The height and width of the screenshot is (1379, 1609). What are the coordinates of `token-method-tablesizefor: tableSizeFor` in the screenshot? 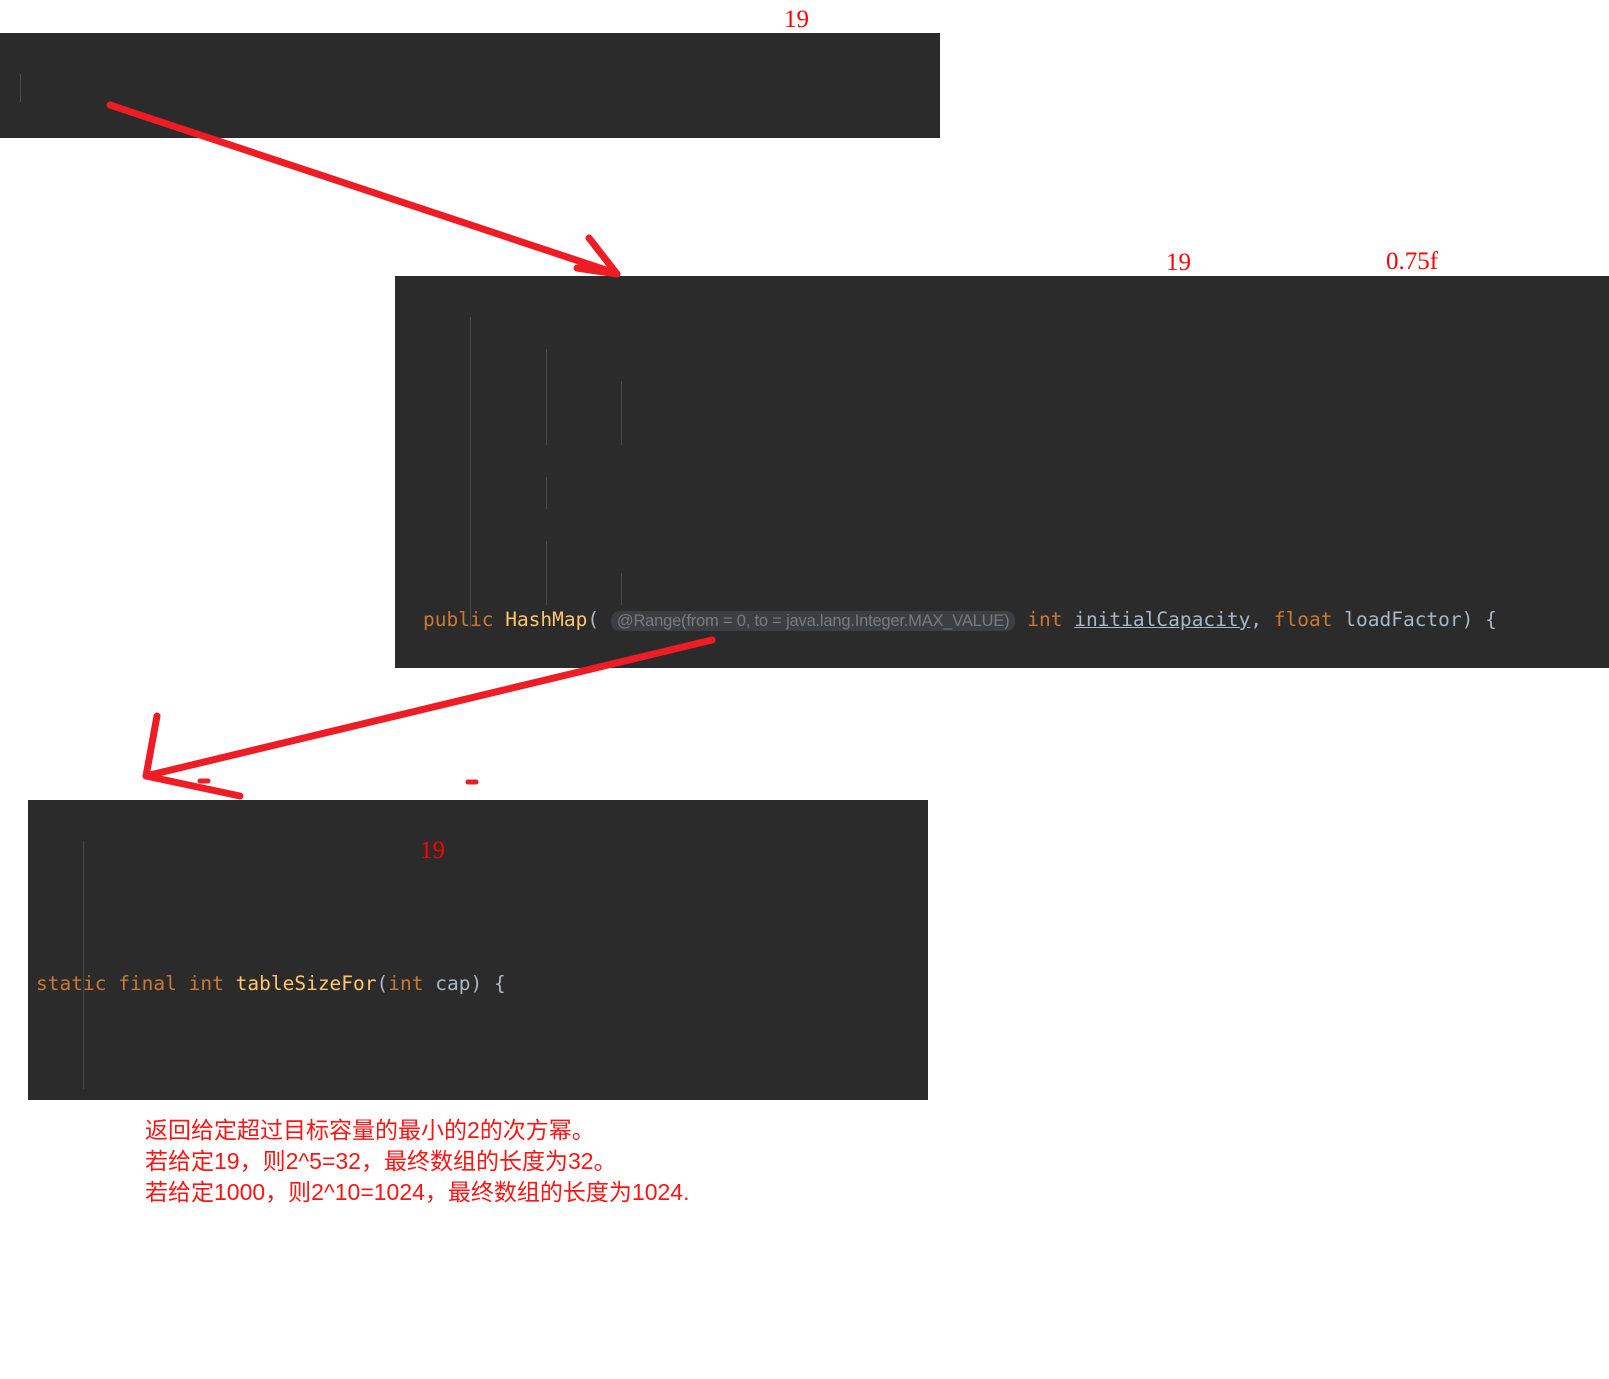 It's located at (306, 983).